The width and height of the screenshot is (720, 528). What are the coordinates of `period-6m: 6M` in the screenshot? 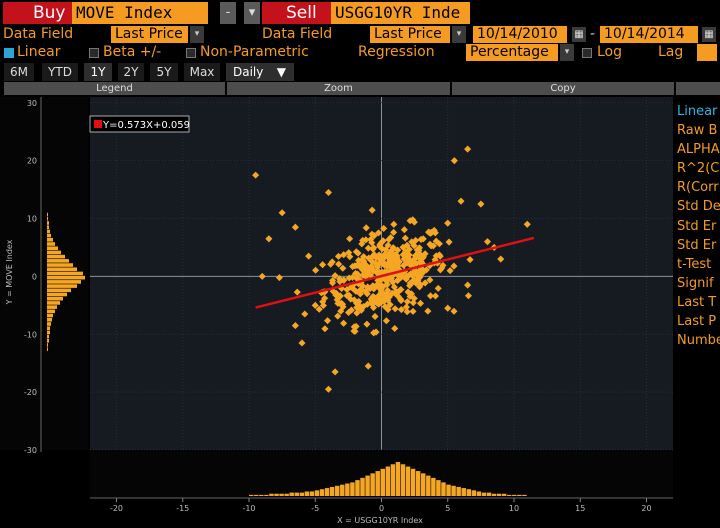 It's located at (19, 72).